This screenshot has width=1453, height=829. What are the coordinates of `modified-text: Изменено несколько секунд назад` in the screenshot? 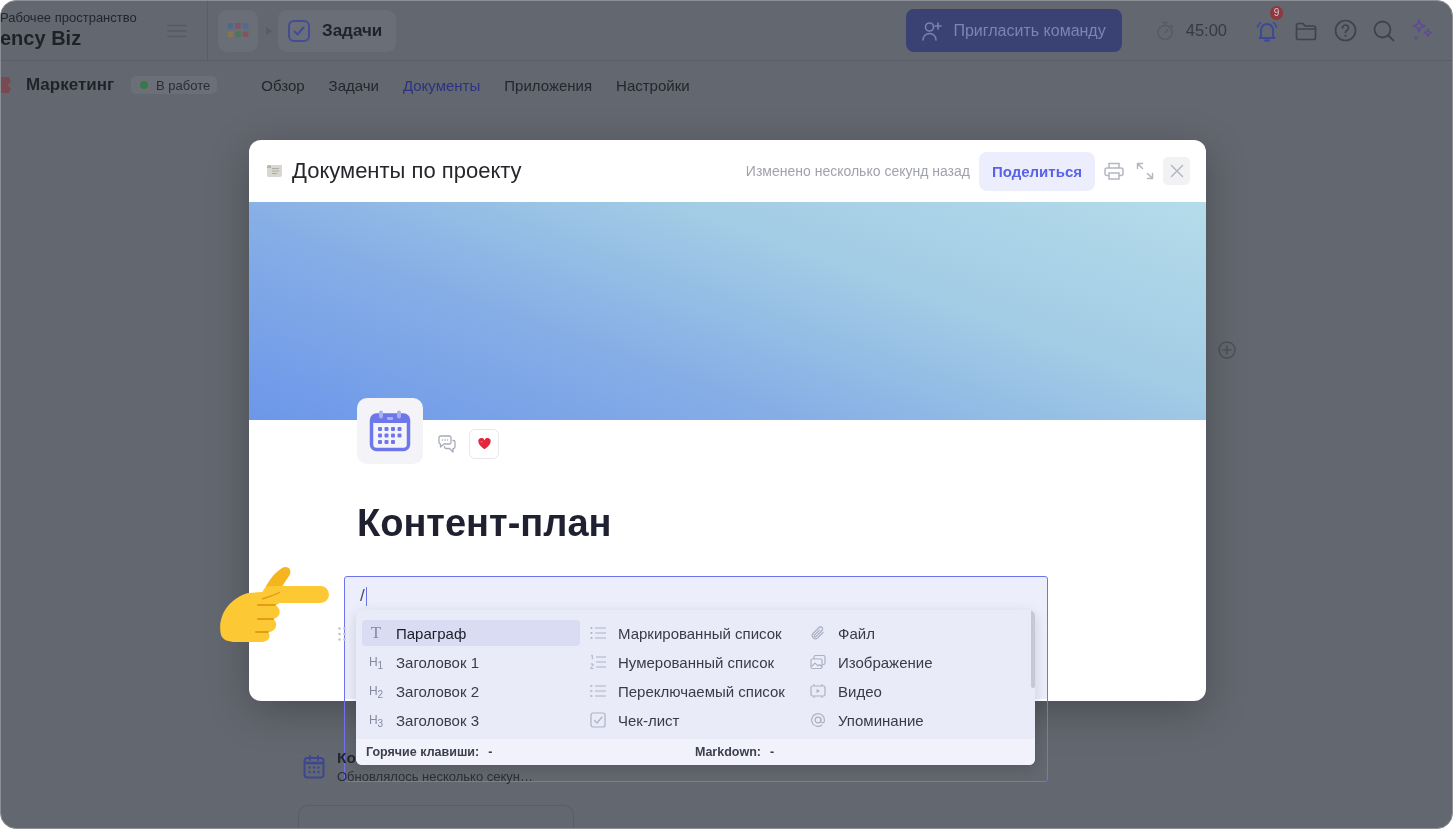 It's located at (857, 171).